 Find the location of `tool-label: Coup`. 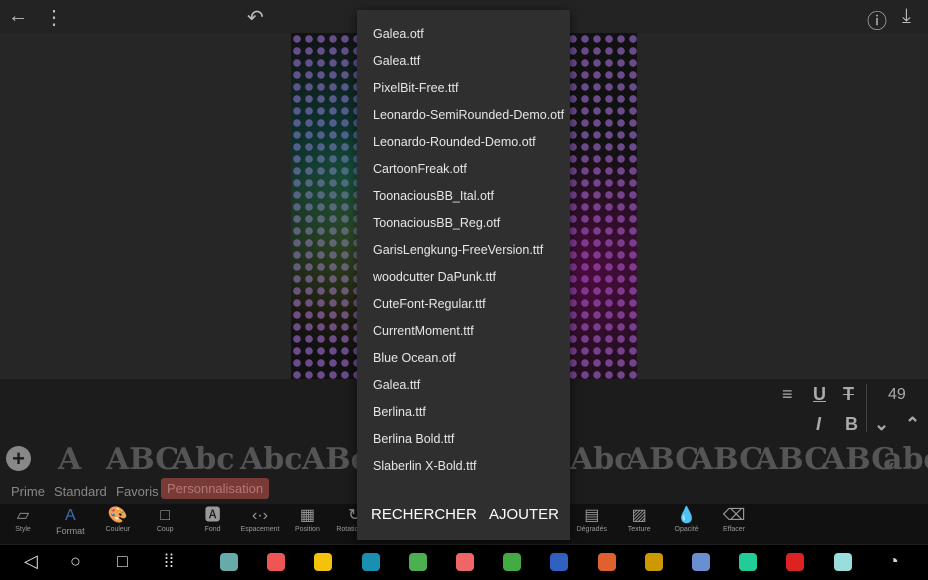

tool-label: Coup is located at coordinates (165, 529).